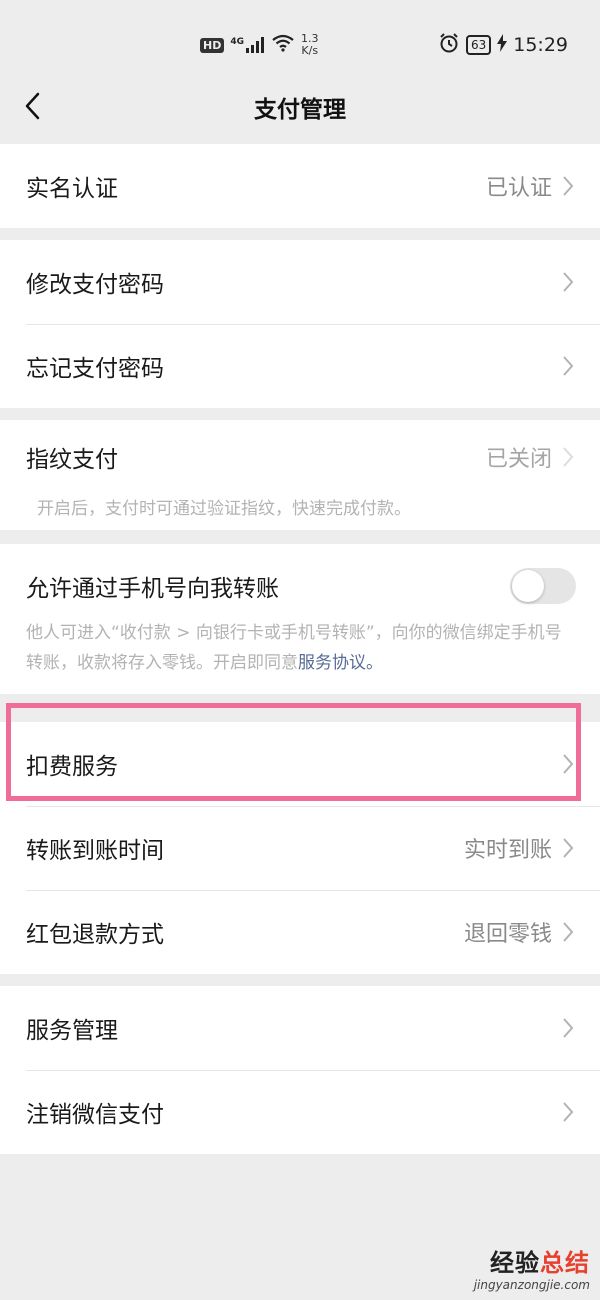 The image size is (600, 1300). What do you see at coordinates (300, 932) in the screenshot?
I see `row-red-packet-refund: 红包退款方式 退回零钱` at bounding box center [300, 932].